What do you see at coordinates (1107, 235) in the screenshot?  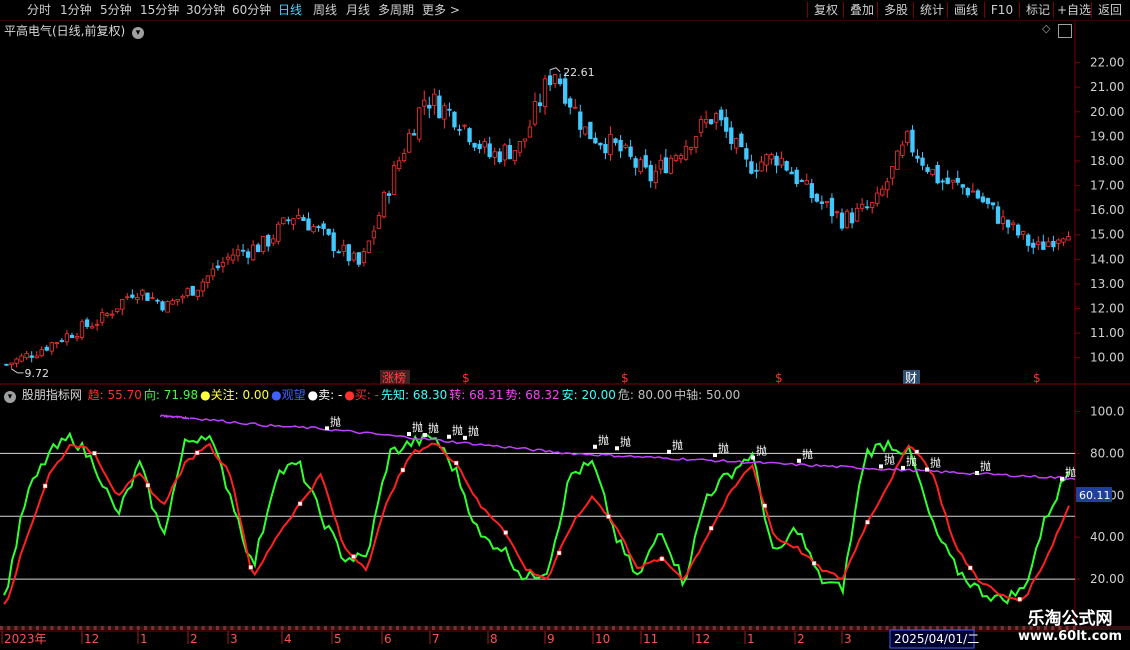 I see `price-tick-label: 15.00` at bounding box center [1107, 235].